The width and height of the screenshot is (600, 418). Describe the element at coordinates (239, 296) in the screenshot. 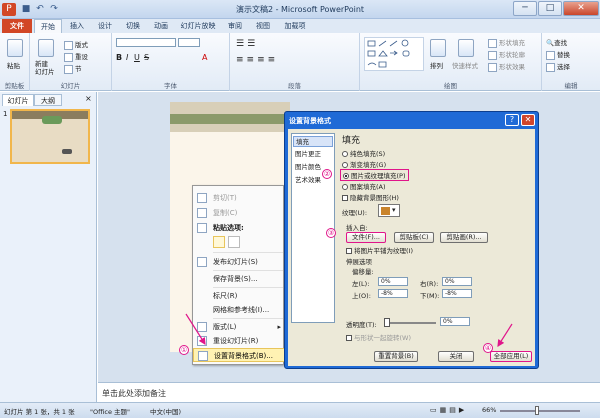

I see `menu-ruler: 标尺(R)` at that location.